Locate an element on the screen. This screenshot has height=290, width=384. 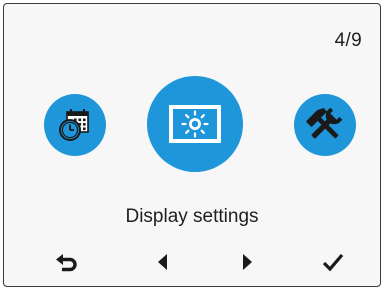
display-brightness-icon is located at coordinates (195, 124).